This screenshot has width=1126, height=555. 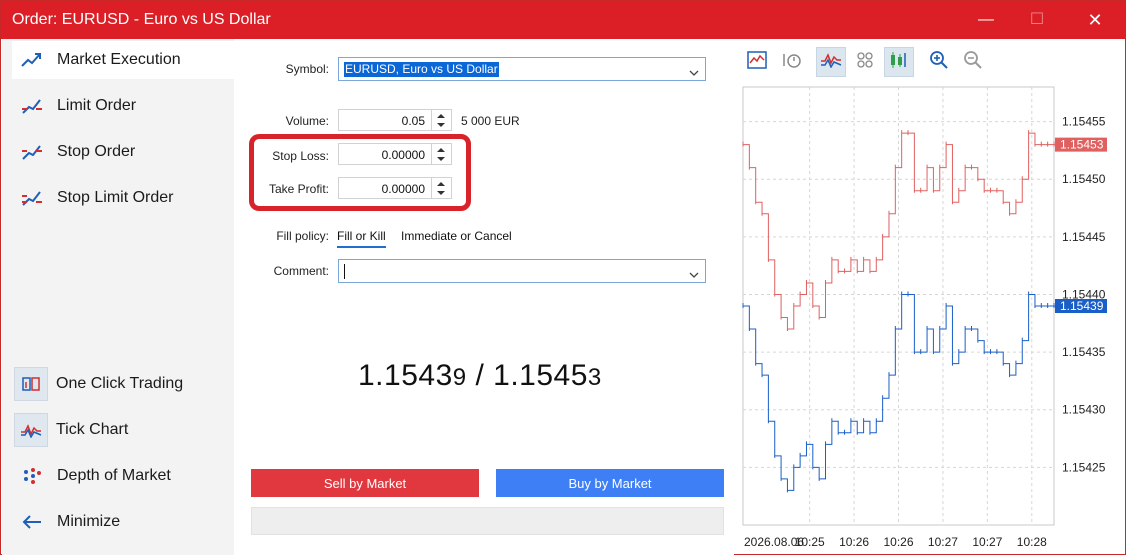 What do you see at coordinates (32, 60) in the screenshot?
I see `market-execution-icon` at bounding box center [32, 60].